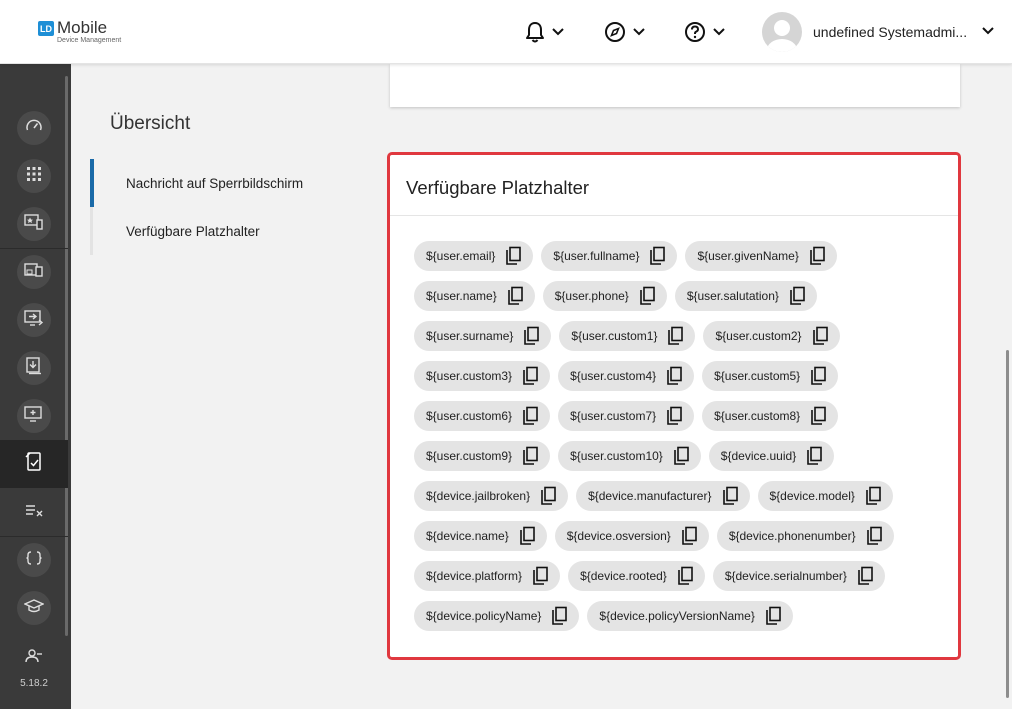 The width and height of the screenshot is (1012, 709). I want to click on placeholder-chip: ${user.phone}, so click(604, 296).